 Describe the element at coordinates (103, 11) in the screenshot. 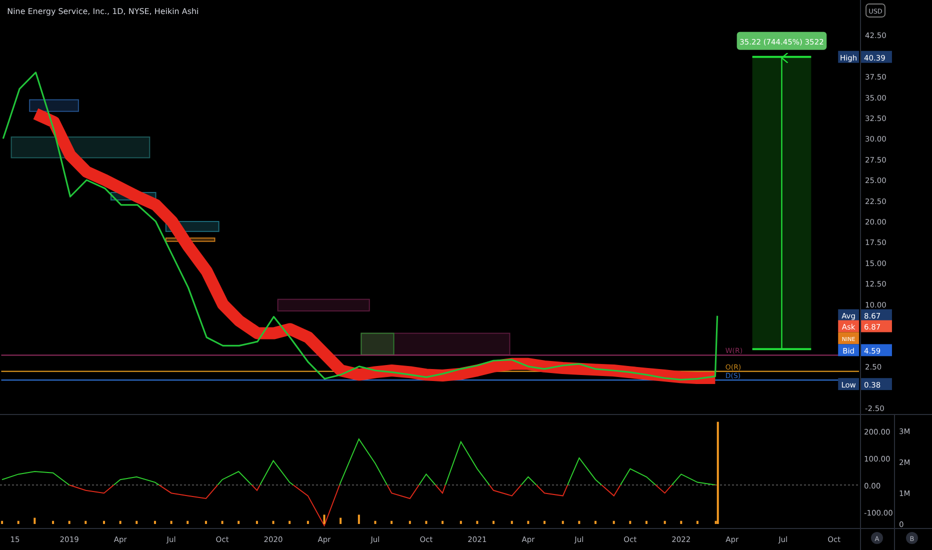

I see `chart-title: Nine Energy Service, Inc., 1D, NYSE, Heikin Ashi` at that location.